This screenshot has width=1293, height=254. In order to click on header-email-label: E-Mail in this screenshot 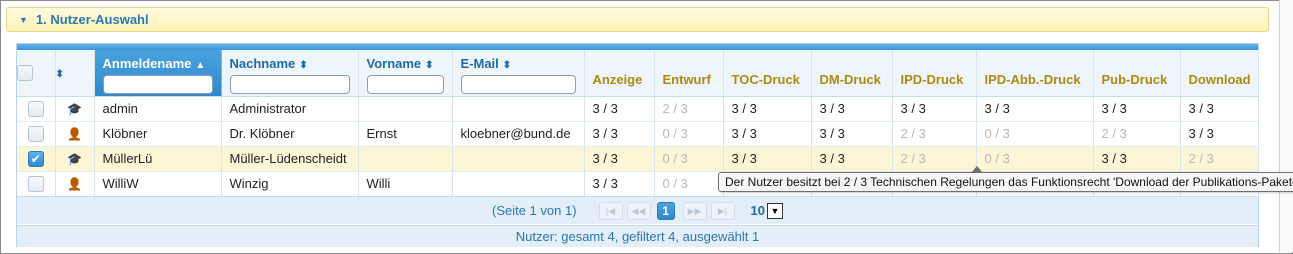, I will do `click(479, 63)`.